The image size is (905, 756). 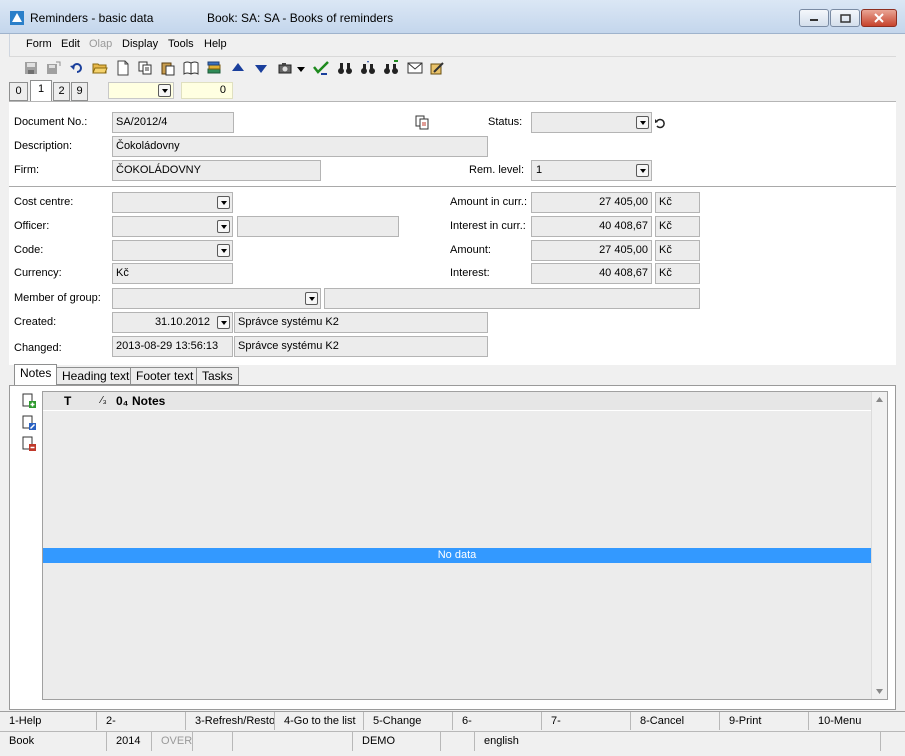 What do you see at coordinates (141, 90) in the screenshot?
I see `page-filter-select` at bounding box center [141, 90].